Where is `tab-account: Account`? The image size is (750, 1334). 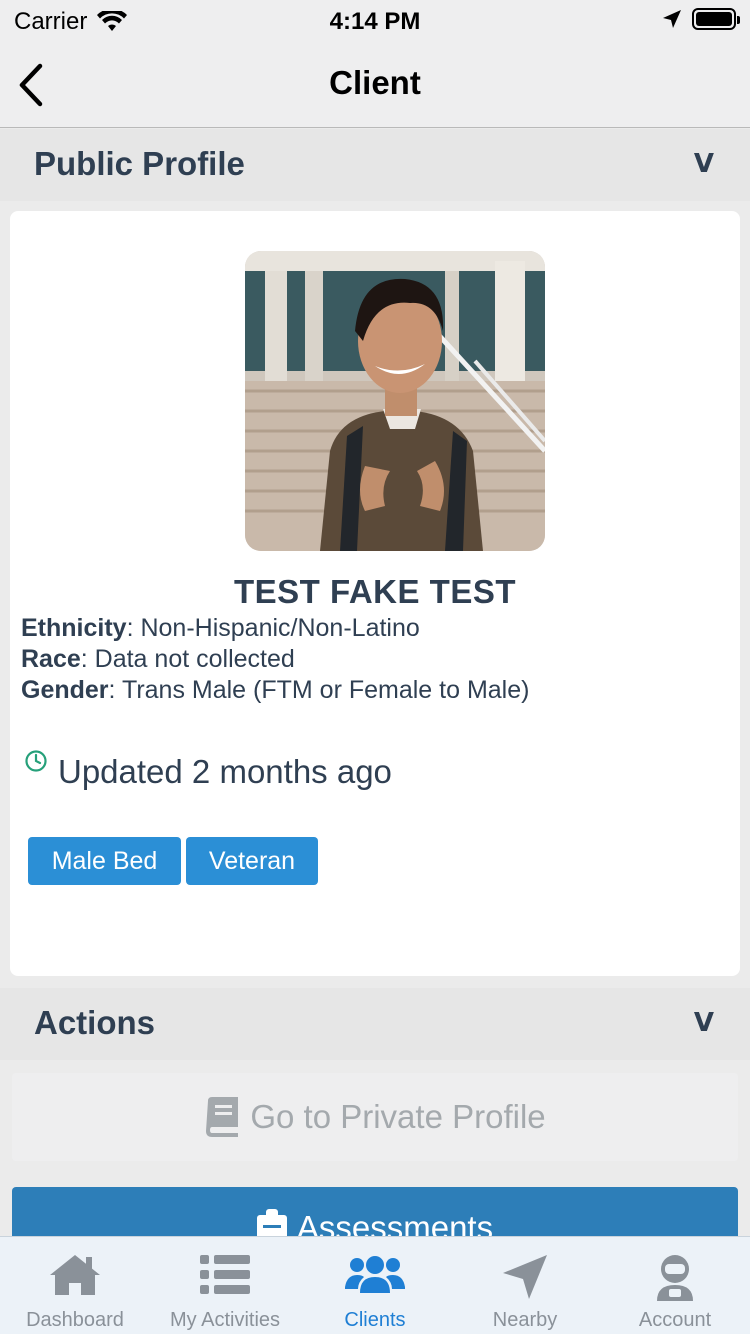
tab-account: Account is located at coordinates (675, 1285).